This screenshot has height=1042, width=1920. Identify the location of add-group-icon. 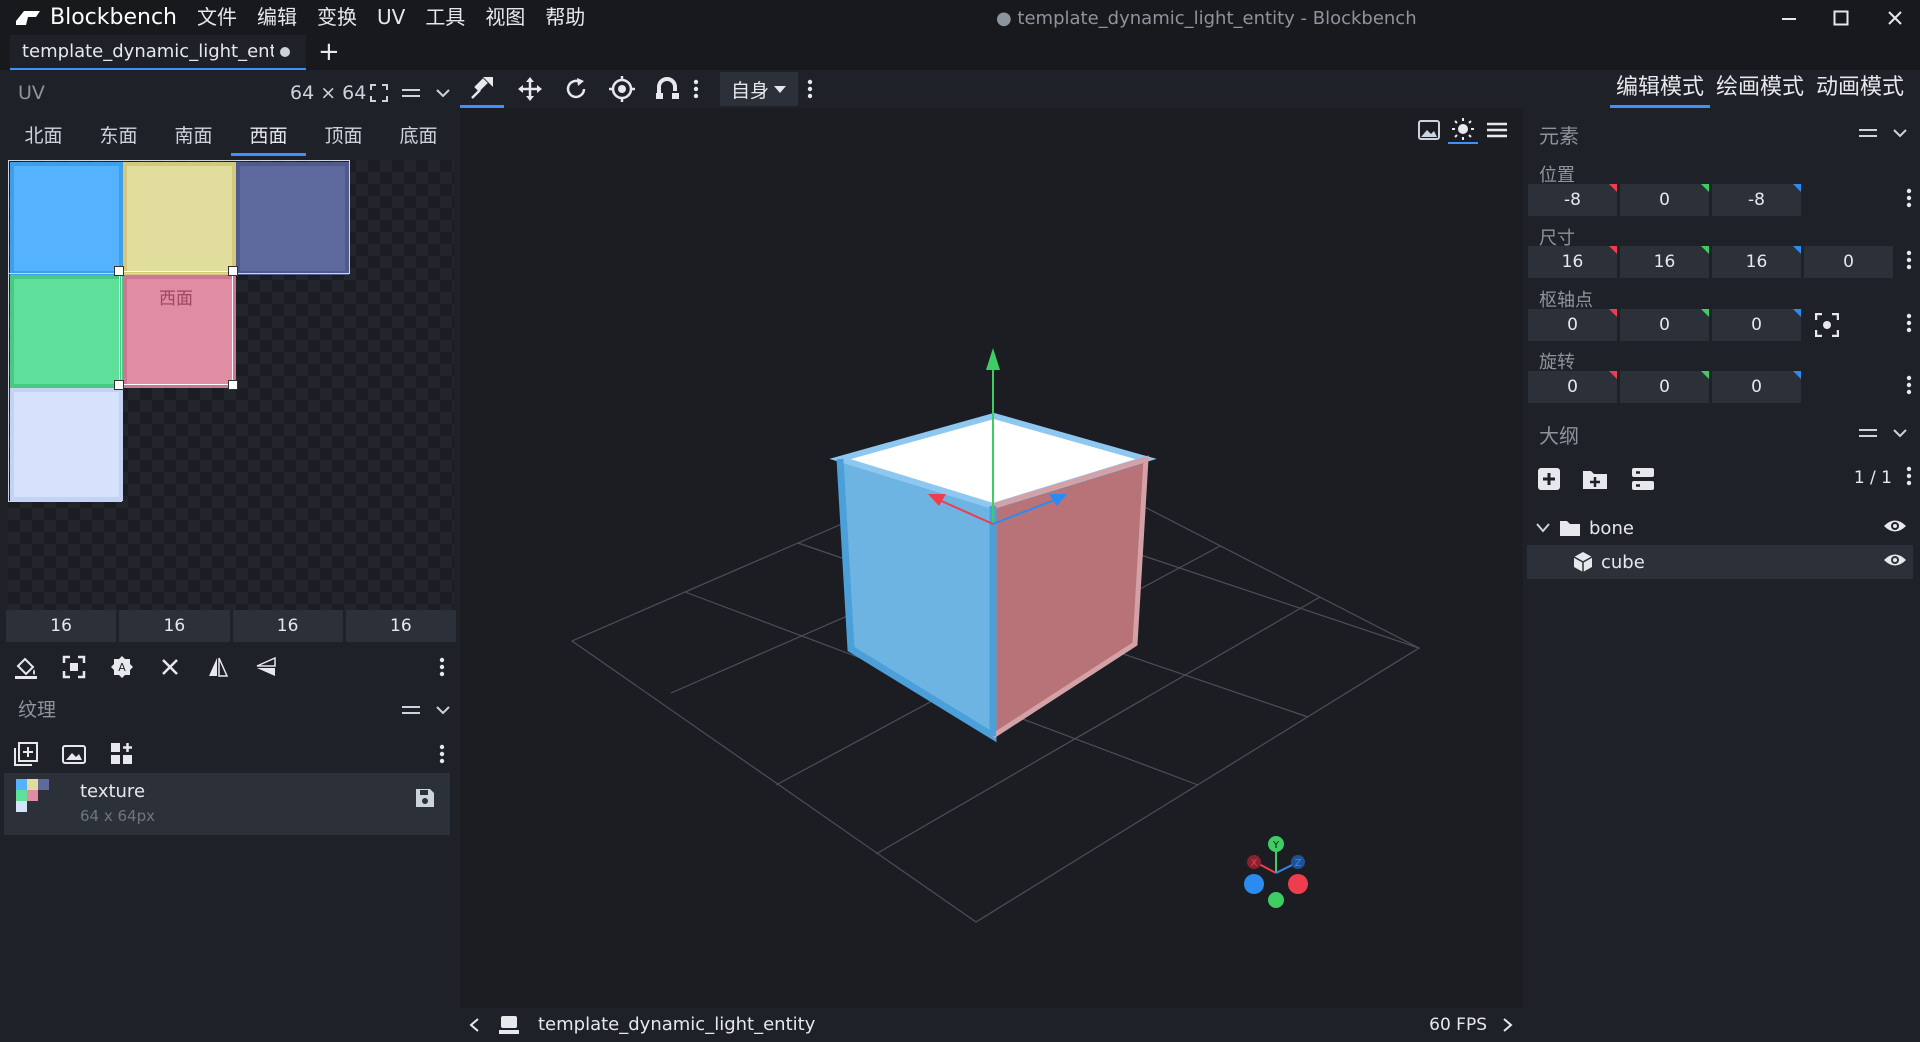
(1595, 479).